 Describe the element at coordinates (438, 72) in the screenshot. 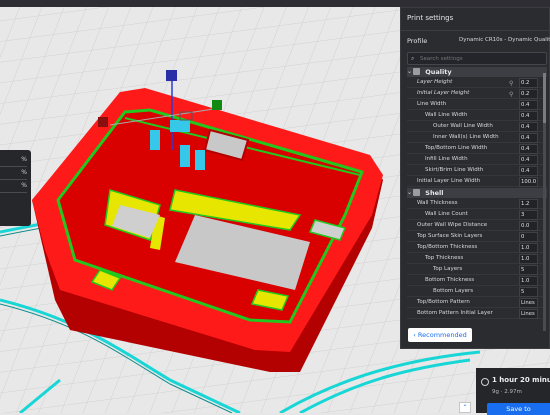

I see `category-label: Quality` at that location.